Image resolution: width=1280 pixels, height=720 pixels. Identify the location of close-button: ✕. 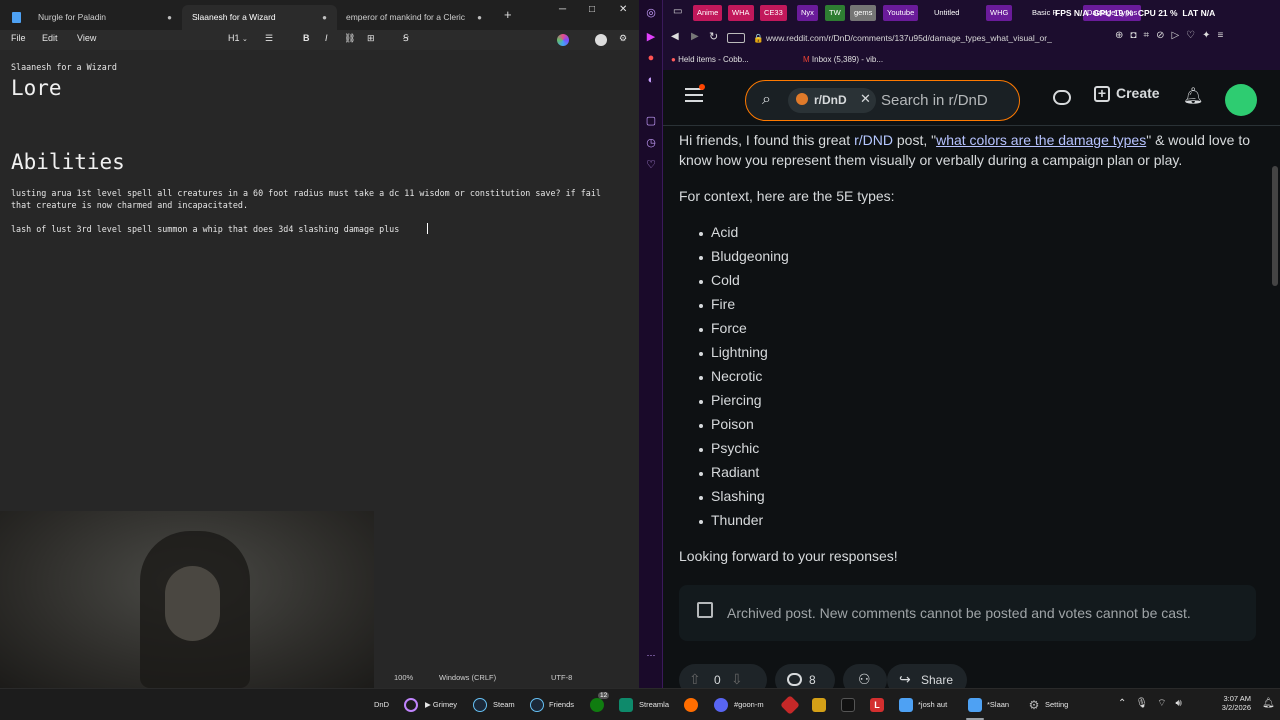
(623, 9).